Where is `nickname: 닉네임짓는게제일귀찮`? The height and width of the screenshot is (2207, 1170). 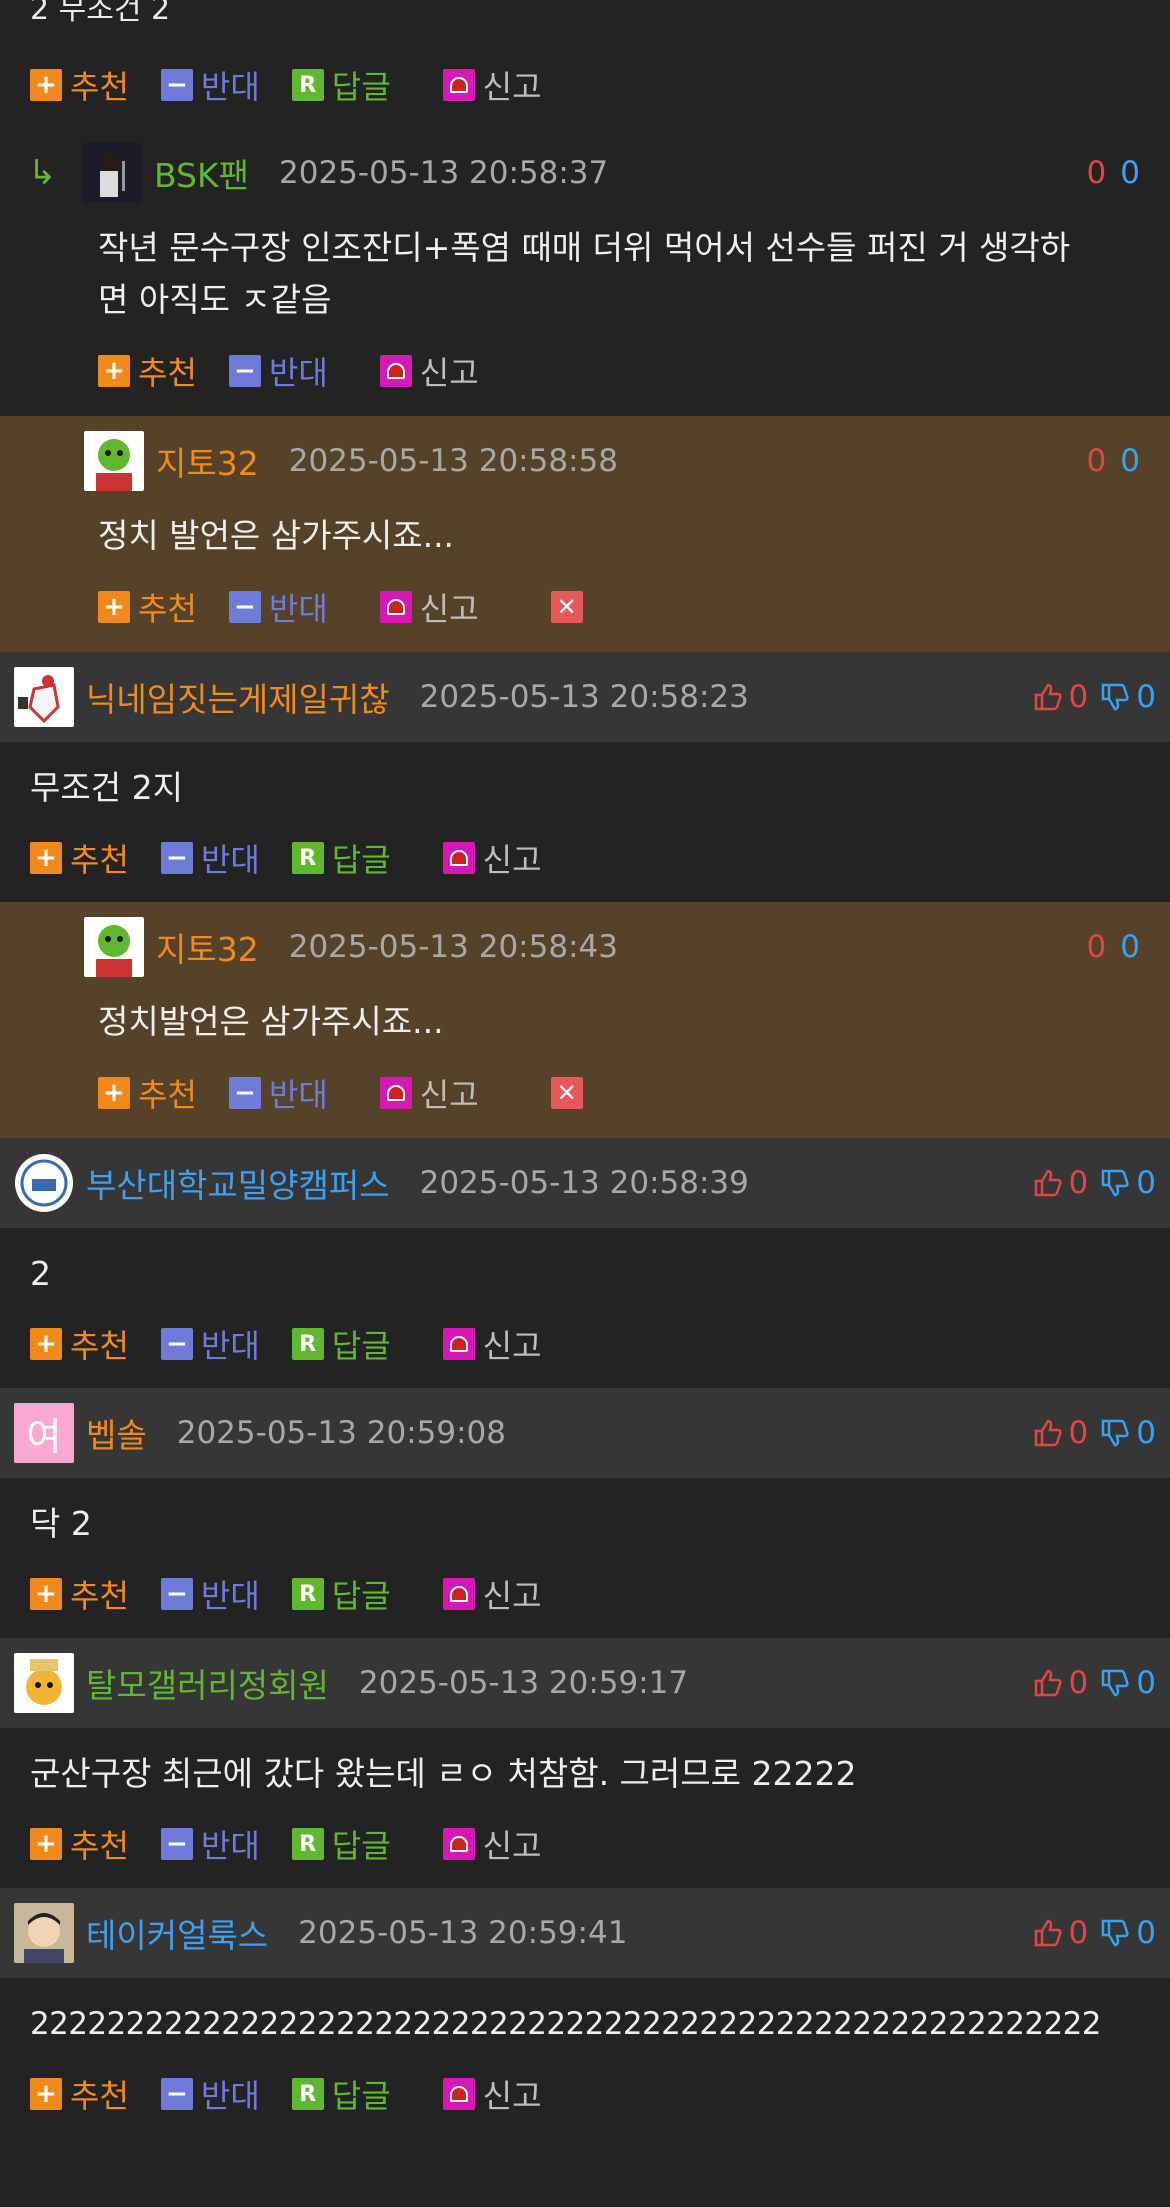
nickname: 닉네임짓는게제일귀찮 is located at coordinates (238, 697).